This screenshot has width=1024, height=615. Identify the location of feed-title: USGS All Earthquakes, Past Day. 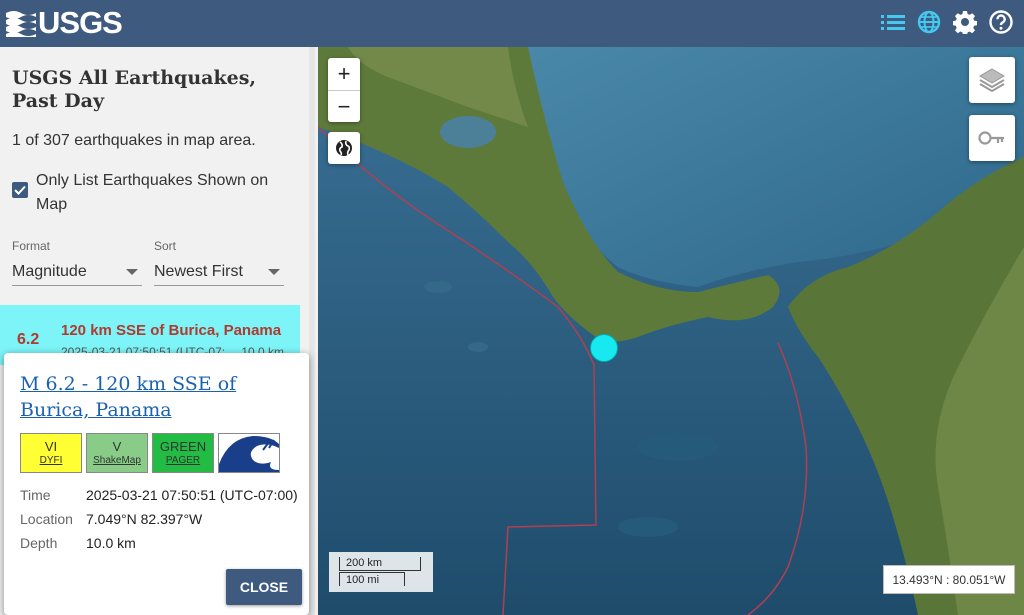
(134, 89).